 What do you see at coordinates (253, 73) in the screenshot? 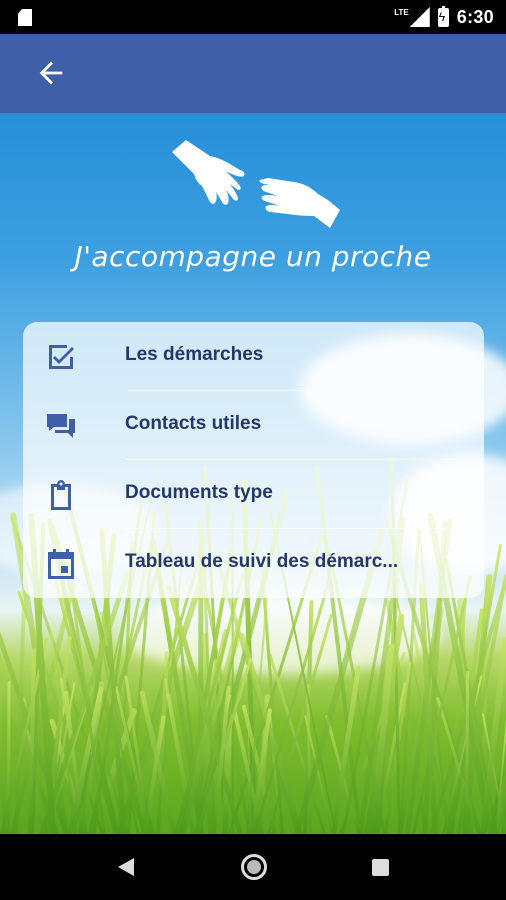
I see `app-bar` at bounding box center [253, 73].